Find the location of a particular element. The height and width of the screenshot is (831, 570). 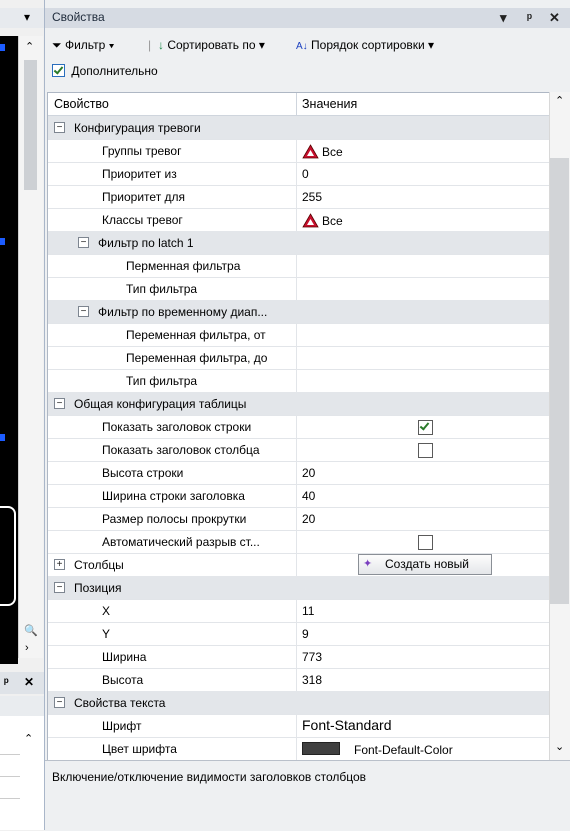

property-value-text: 20 is located at coordinates (309, 473).